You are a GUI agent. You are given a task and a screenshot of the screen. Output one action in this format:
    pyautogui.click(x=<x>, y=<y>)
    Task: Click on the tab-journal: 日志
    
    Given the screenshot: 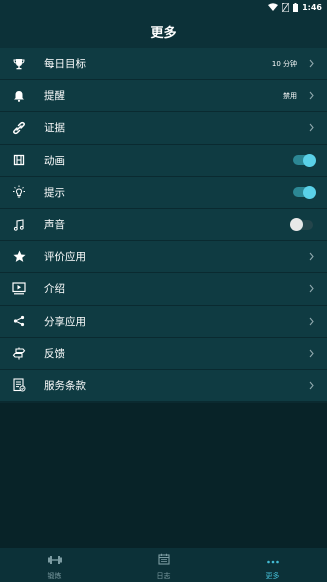 What is the action you would take?
    pyautogui.click(x=163, y=565)
    